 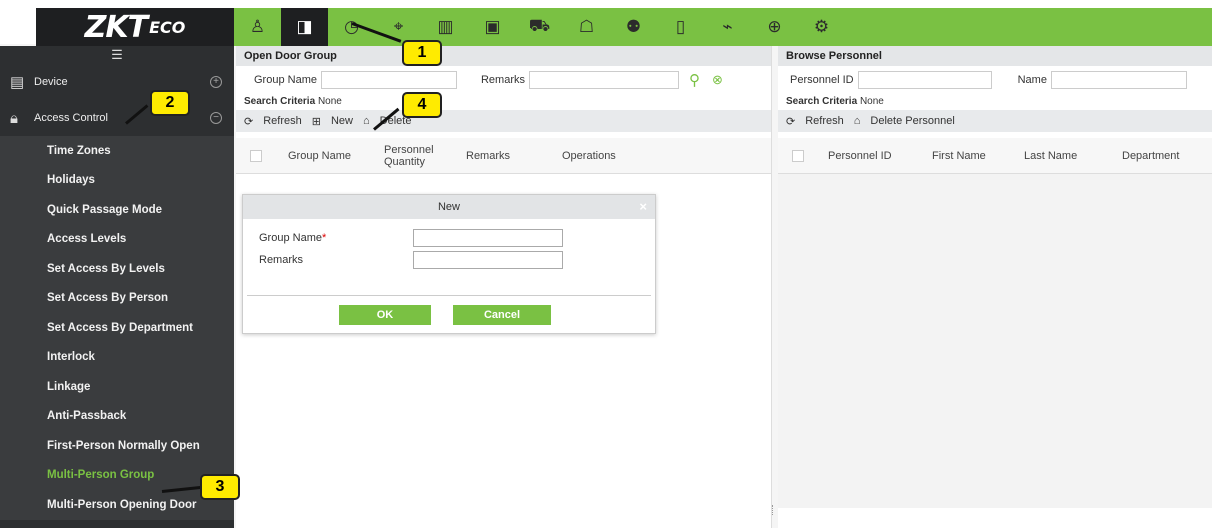 I want to click on ok-button: OK, so click(x=385, y=315).